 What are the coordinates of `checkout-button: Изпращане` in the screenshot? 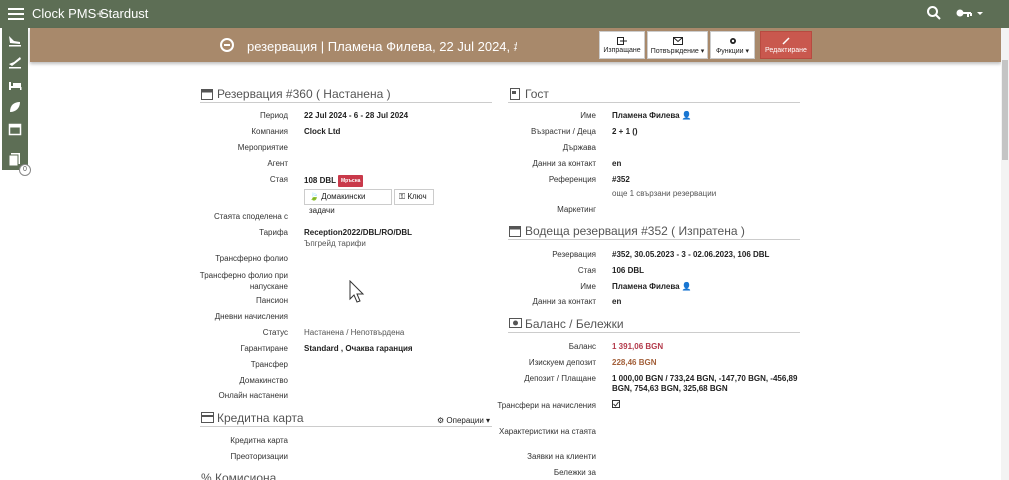 It's located at (622, 45).